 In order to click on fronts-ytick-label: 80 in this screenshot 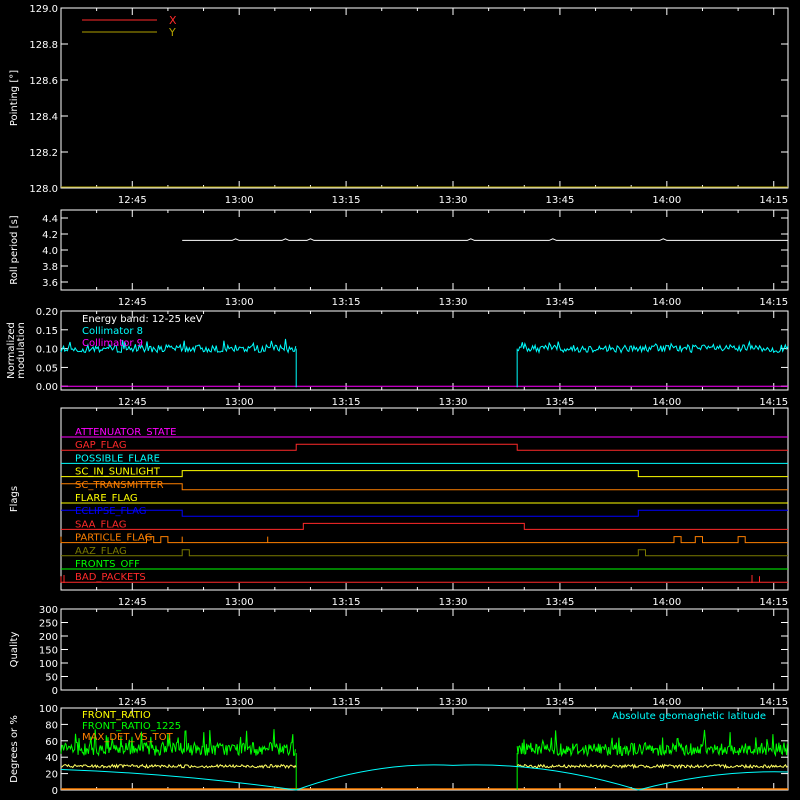, I will do `click(51, 725)`.